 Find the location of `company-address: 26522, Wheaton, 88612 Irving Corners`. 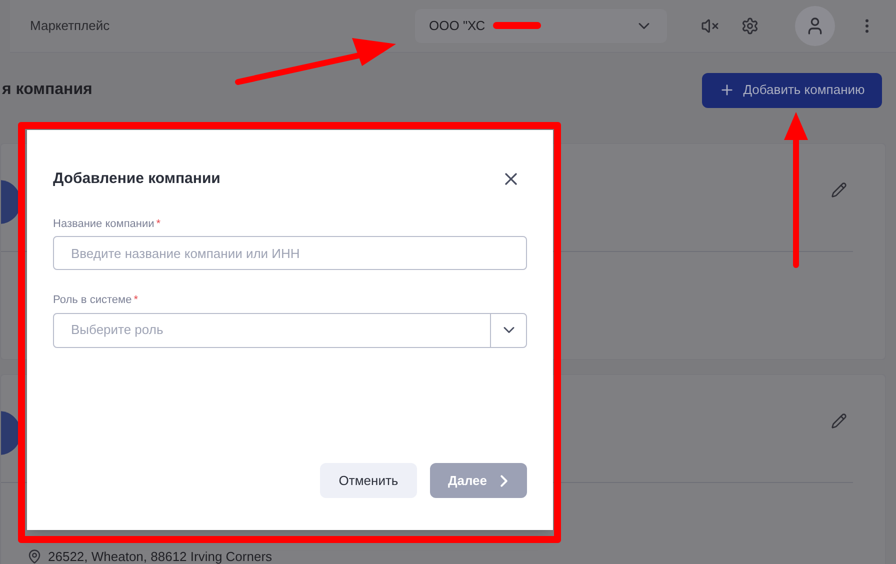

company-address: 26522, Wheaton, 88612 Irving Corners is located at coordinates (160, 556).